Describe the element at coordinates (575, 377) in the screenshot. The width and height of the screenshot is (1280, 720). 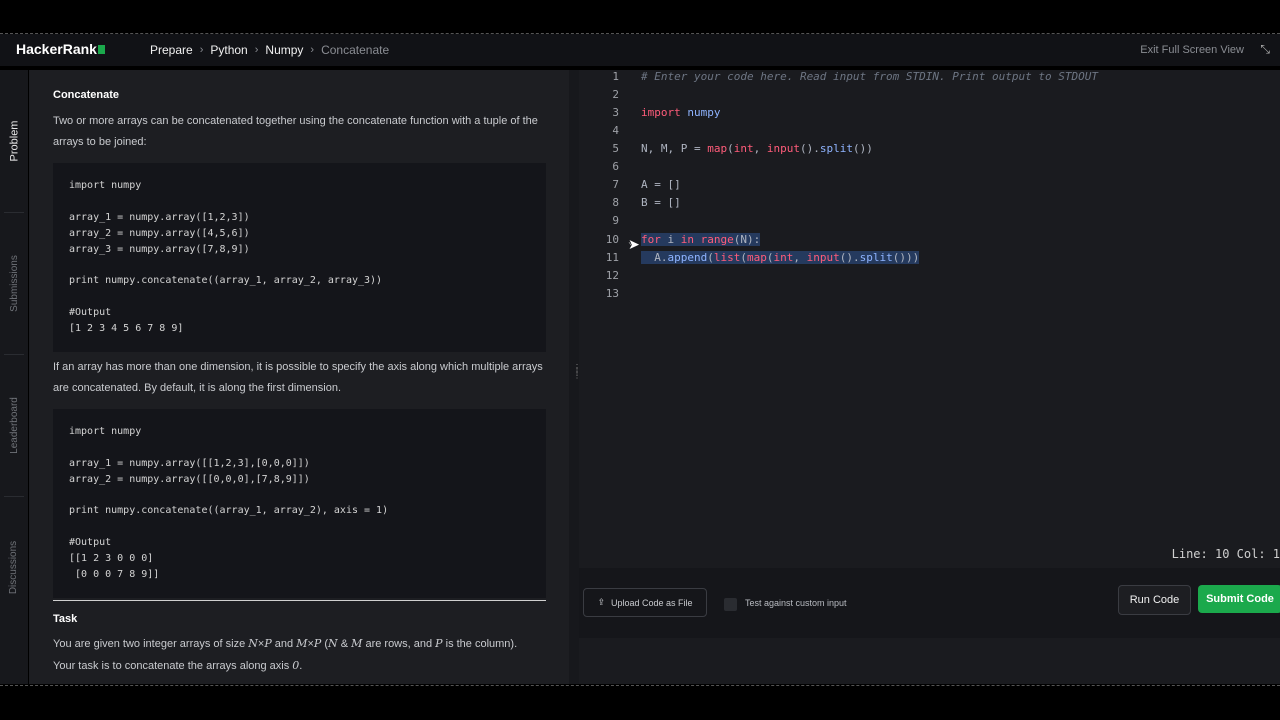
I see `panel-resize-handle: ⋮ ⋮ ⋮` at that location.